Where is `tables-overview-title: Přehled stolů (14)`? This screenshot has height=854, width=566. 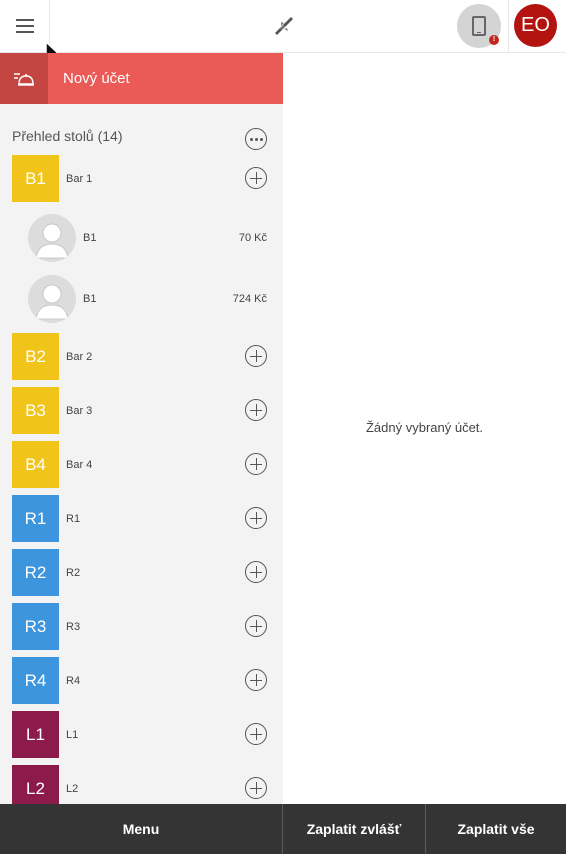
tables-overview-title: Přehled stolů (14) is located at coordinates (67, 136).